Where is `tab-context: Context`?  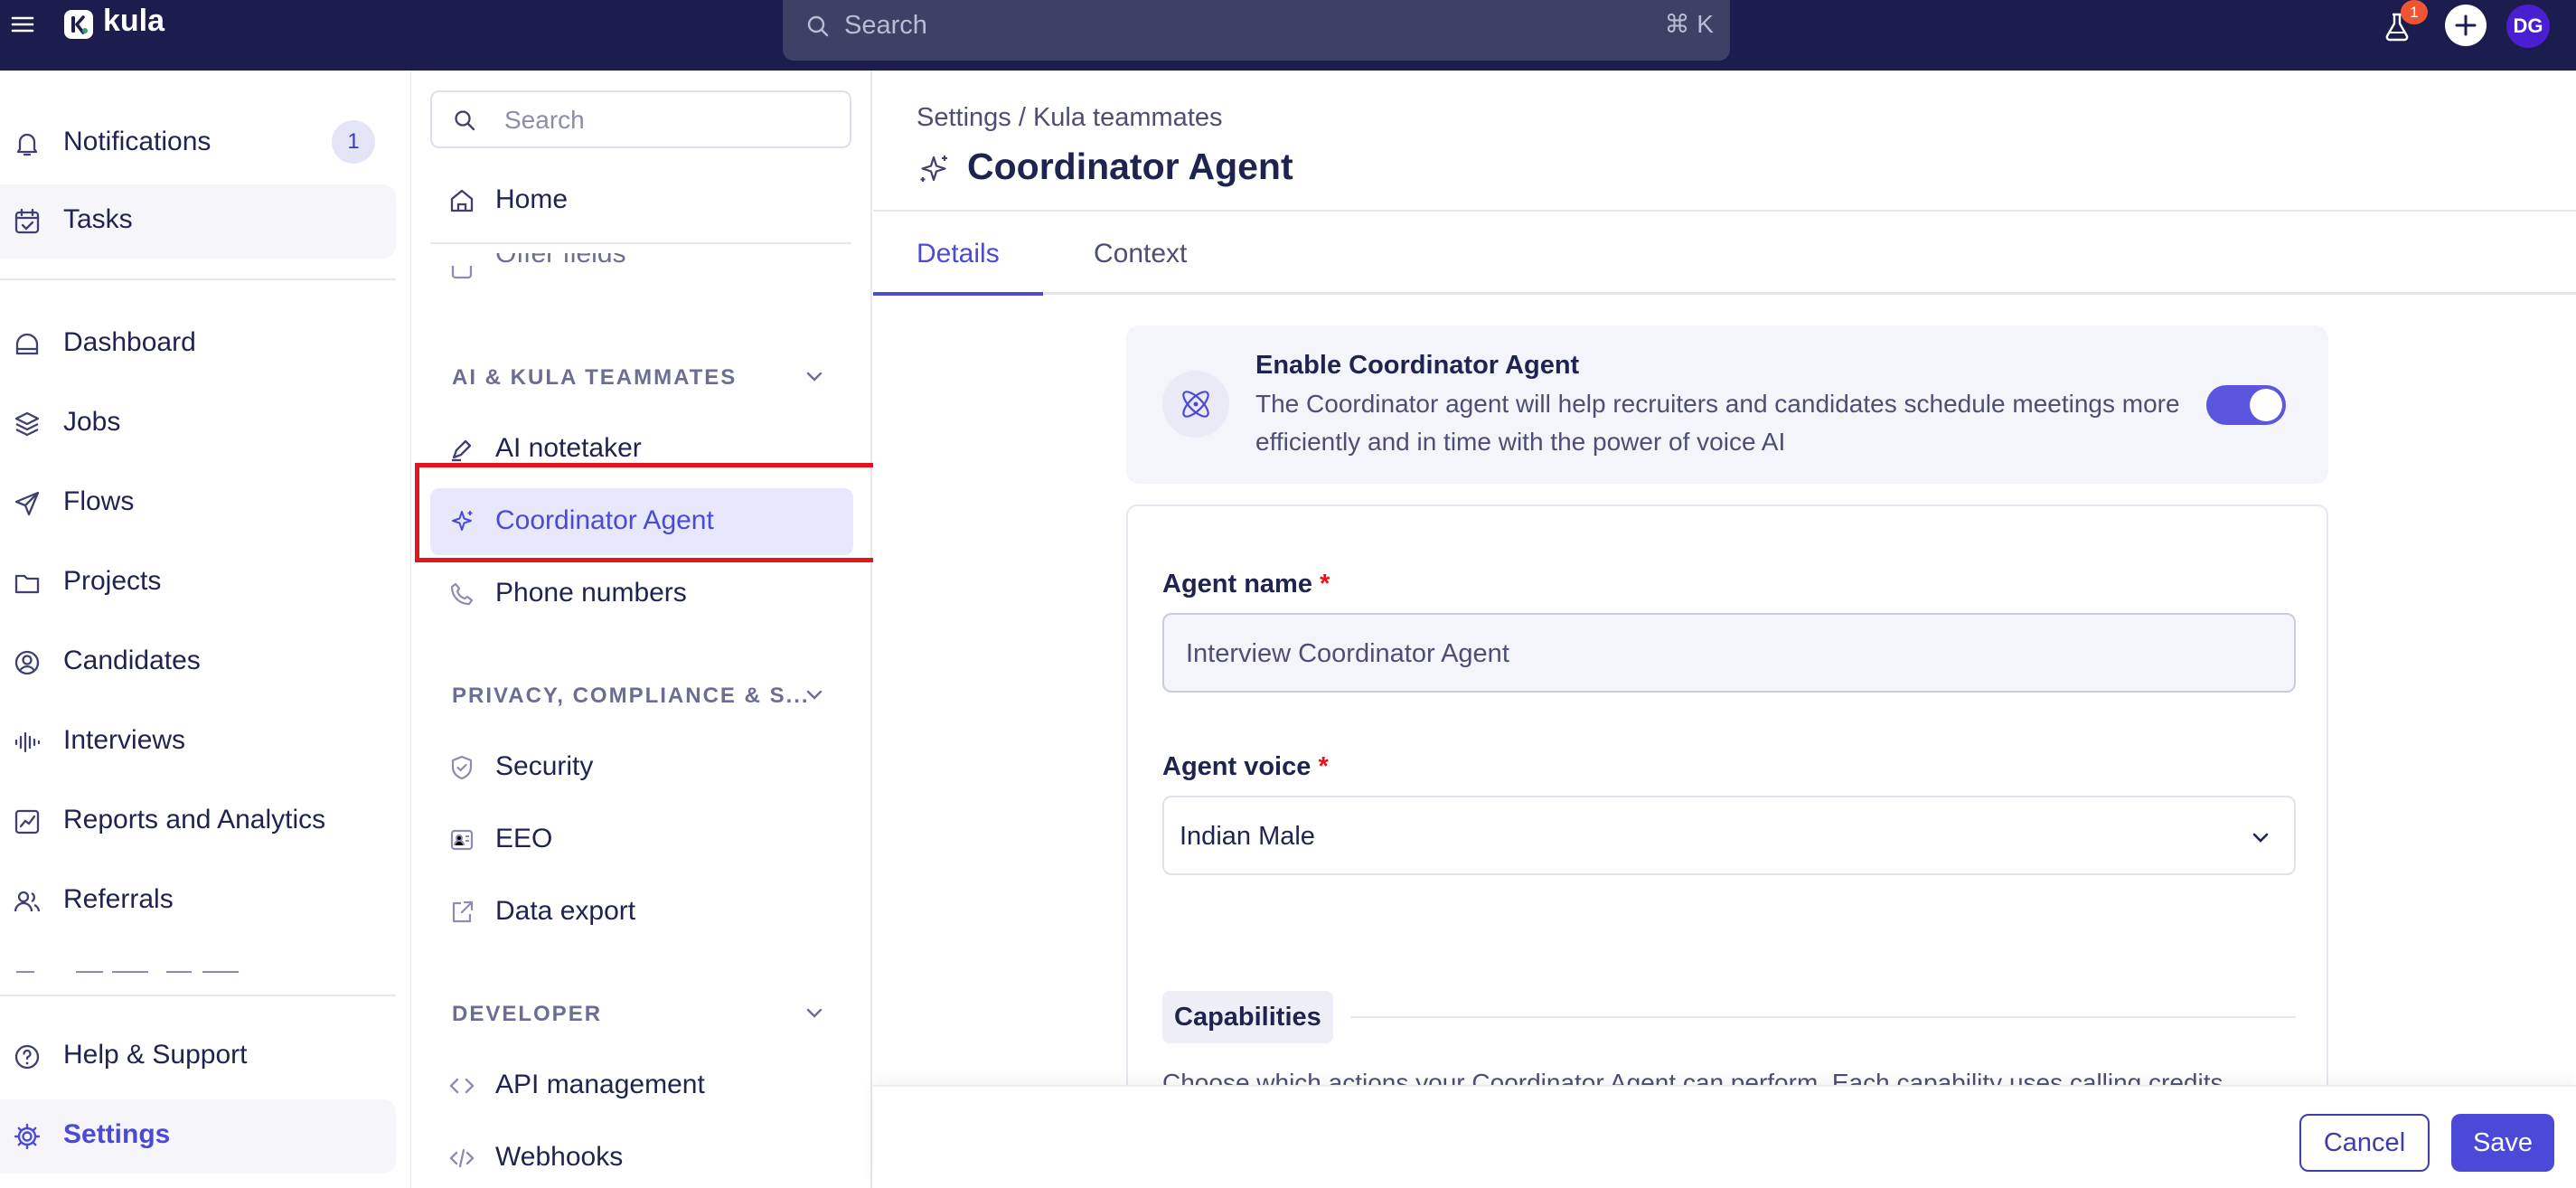 tab-context: Context is located at coordinates (1141, 254).